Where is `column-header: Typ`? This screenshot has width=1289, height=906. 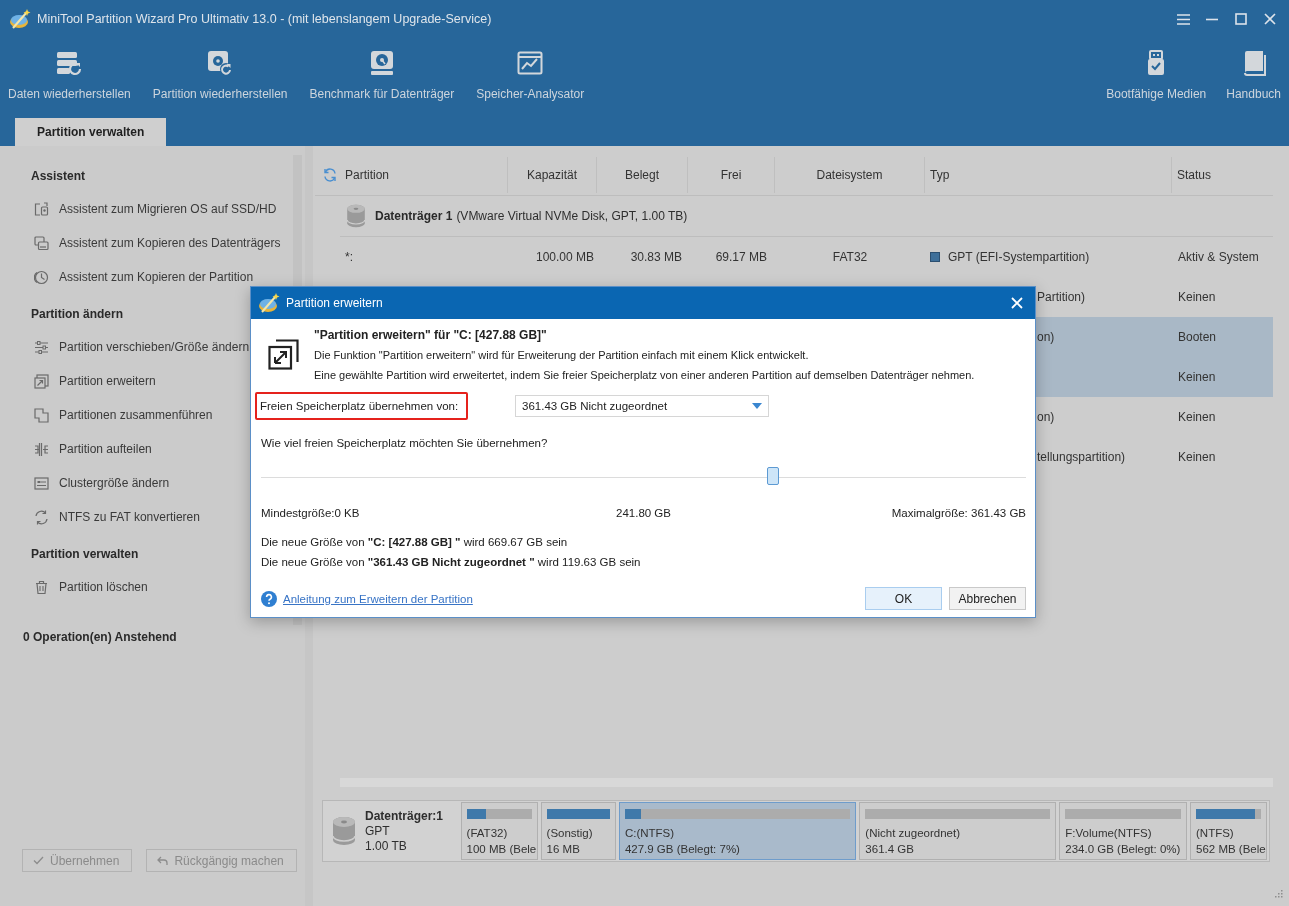
column-header: Typ is located at coordinates (1048, 175).